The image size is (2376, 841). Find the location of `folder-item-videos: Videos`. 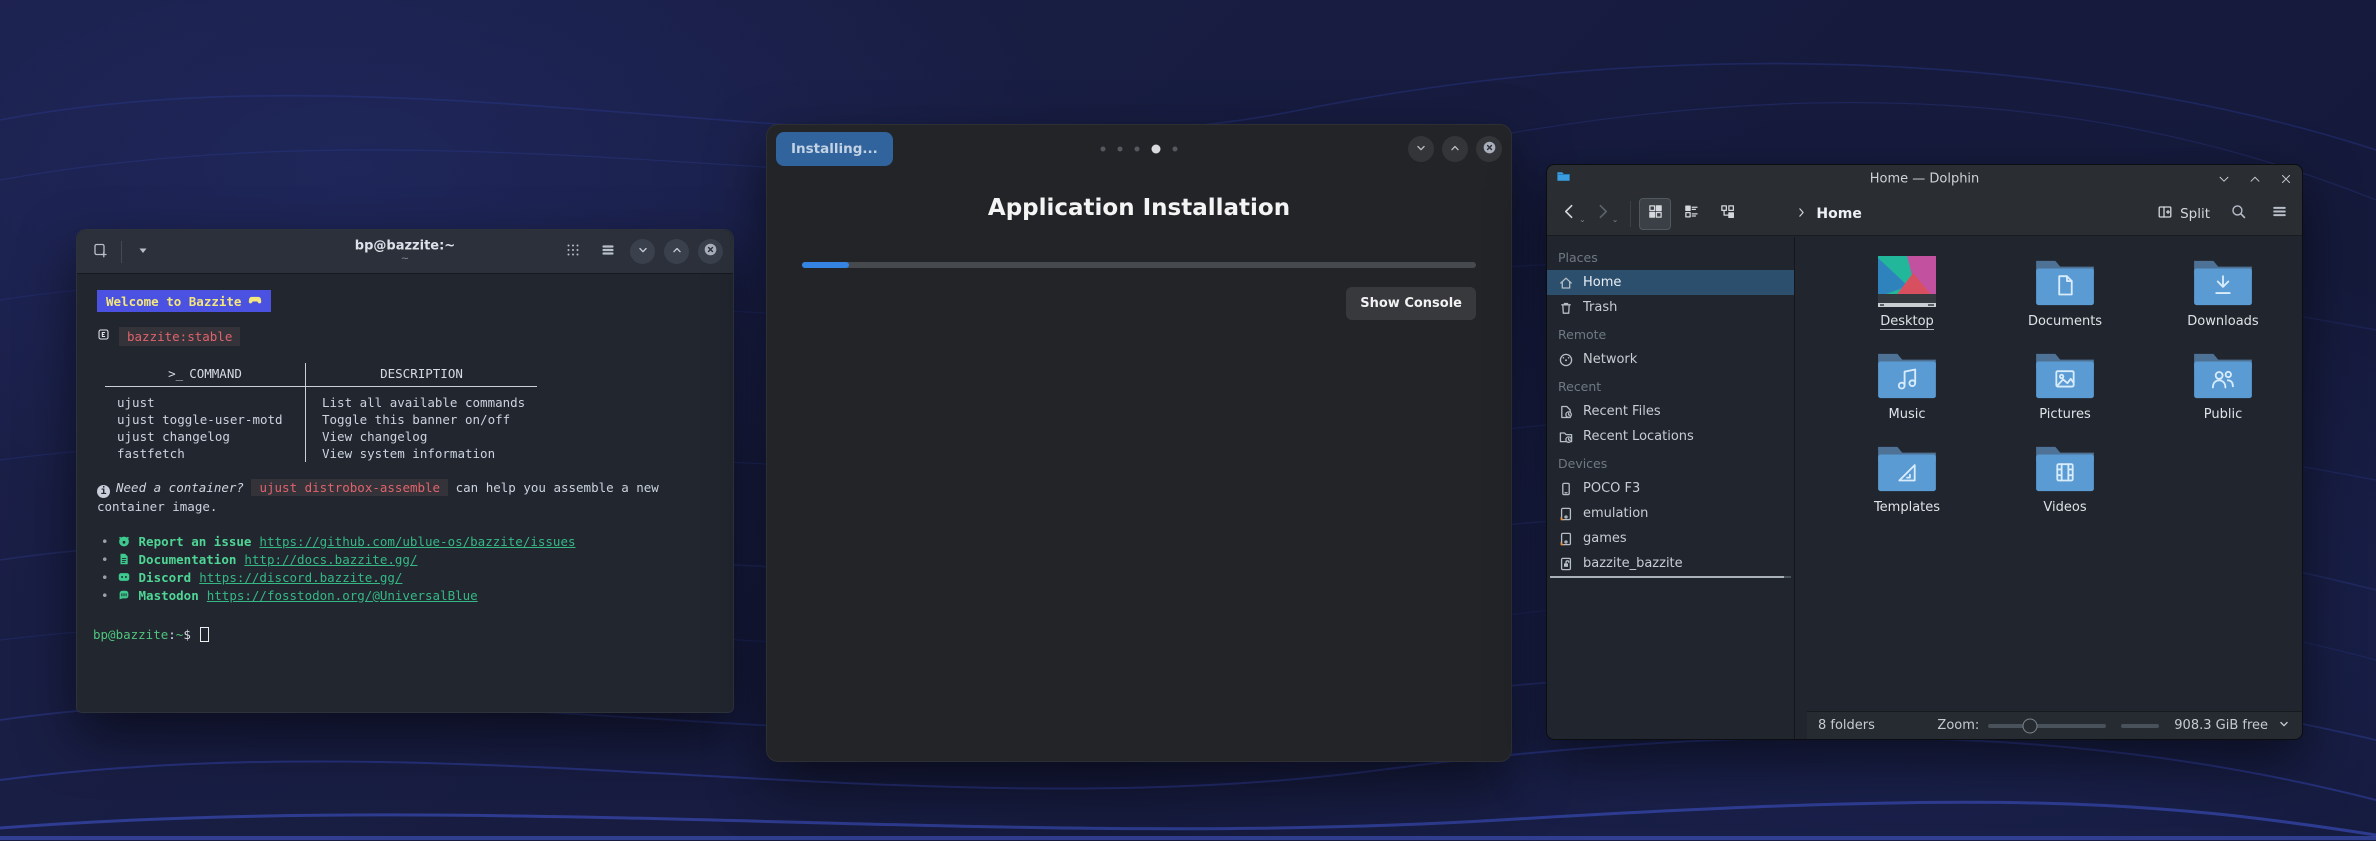

folder-item-videos: Videos is located at coordinates (2065, 484).